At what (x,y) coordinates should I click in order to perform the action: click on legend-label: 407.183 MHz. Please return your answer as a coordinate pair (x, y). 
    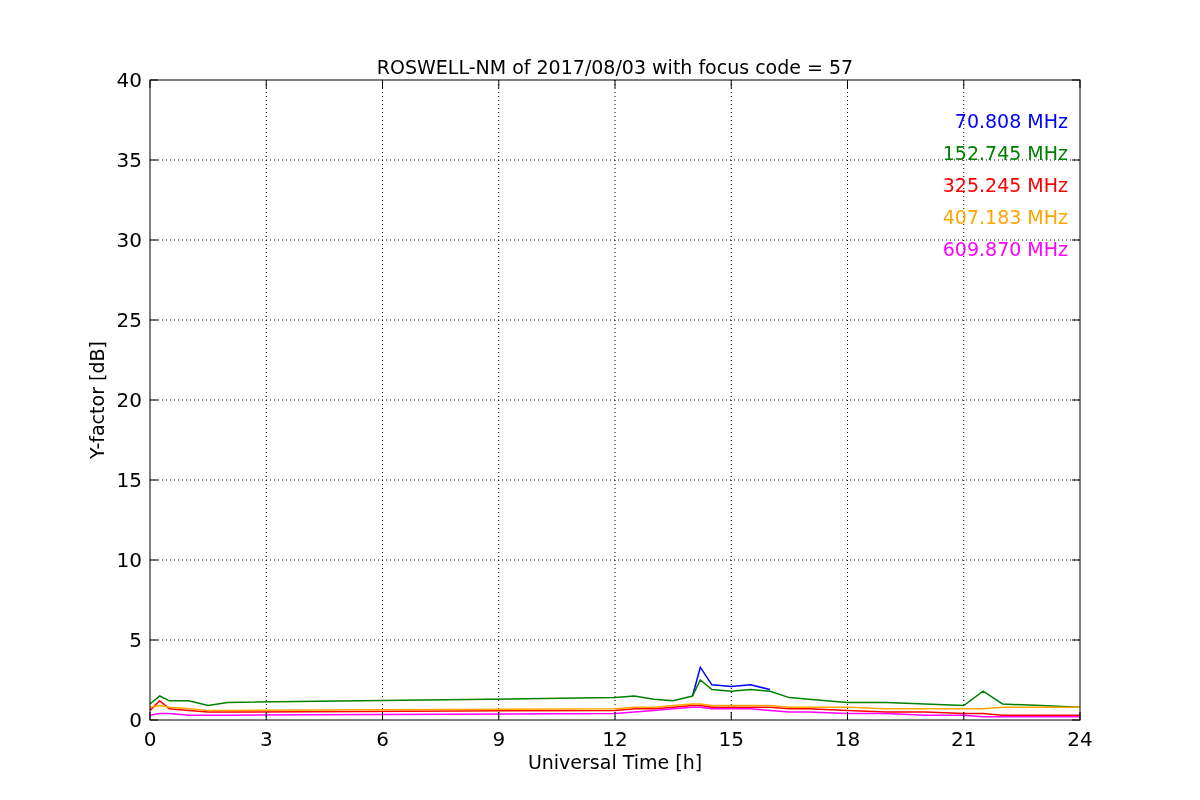
    Looking at the image, I should click on (1005, 217).